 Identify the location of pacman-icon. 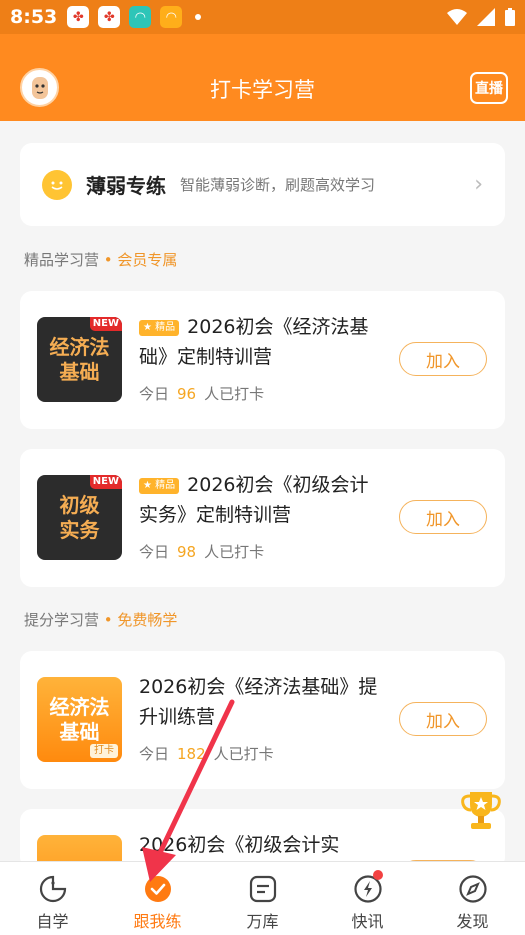
(53, 889).